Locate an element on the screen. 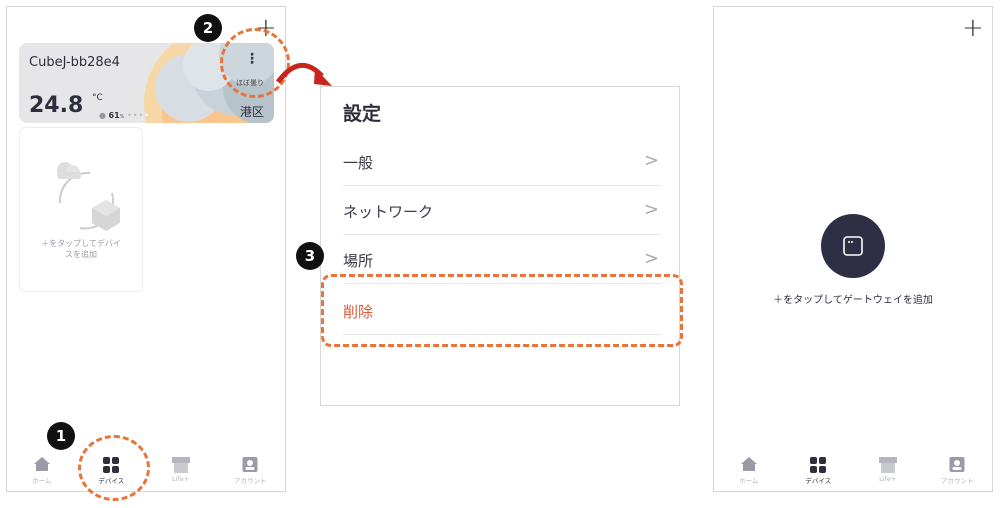  tab-devices: デバイス is located at coordinates (819, 471).